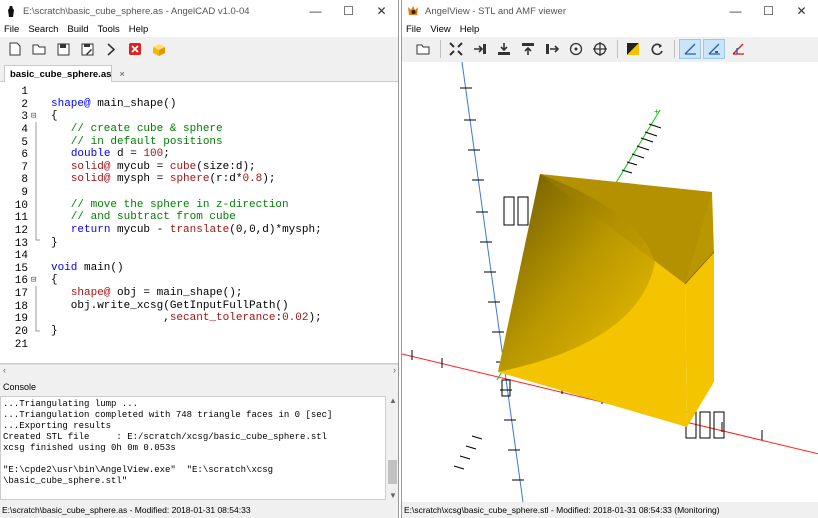  What do you see at coordinates (159, 49) in the screenshot?
I see `cube-icon` at bounding box center [159, 49].